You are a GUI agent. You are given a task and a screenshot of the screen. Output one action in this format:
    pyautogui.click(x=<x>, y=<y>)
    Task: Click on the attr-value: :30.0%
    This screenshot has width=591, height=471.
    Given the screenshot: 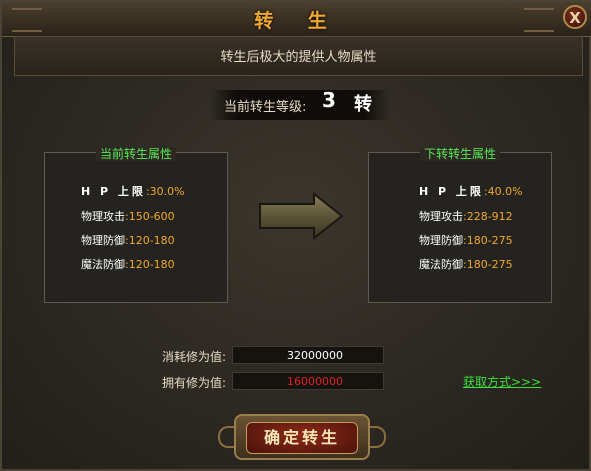 What is the action you would take?
    pyautogui.click(x=165, y=191)
    